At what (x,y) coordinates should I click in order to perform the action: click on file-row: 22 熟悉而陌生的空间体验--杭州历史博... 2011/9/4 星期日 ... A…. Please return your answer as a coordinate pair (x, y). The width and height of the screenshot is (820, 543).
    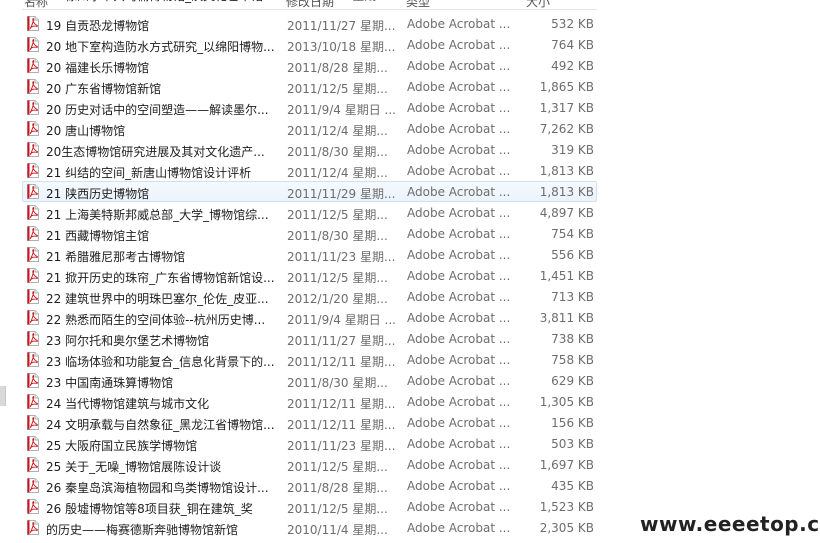
    Looking at the image, I should click on (309, 317).